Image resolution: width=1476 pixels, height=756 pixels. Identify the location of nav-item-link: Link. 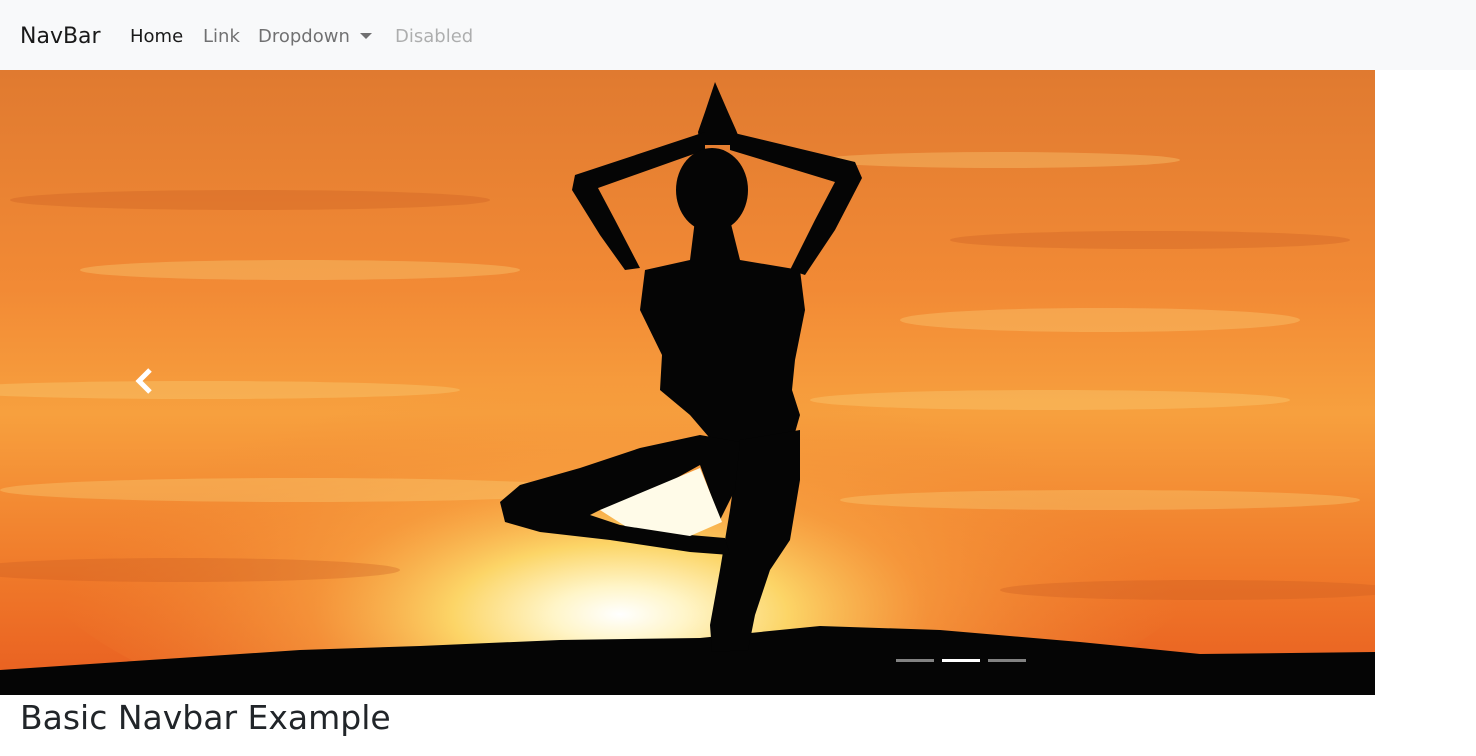
(221, 37).